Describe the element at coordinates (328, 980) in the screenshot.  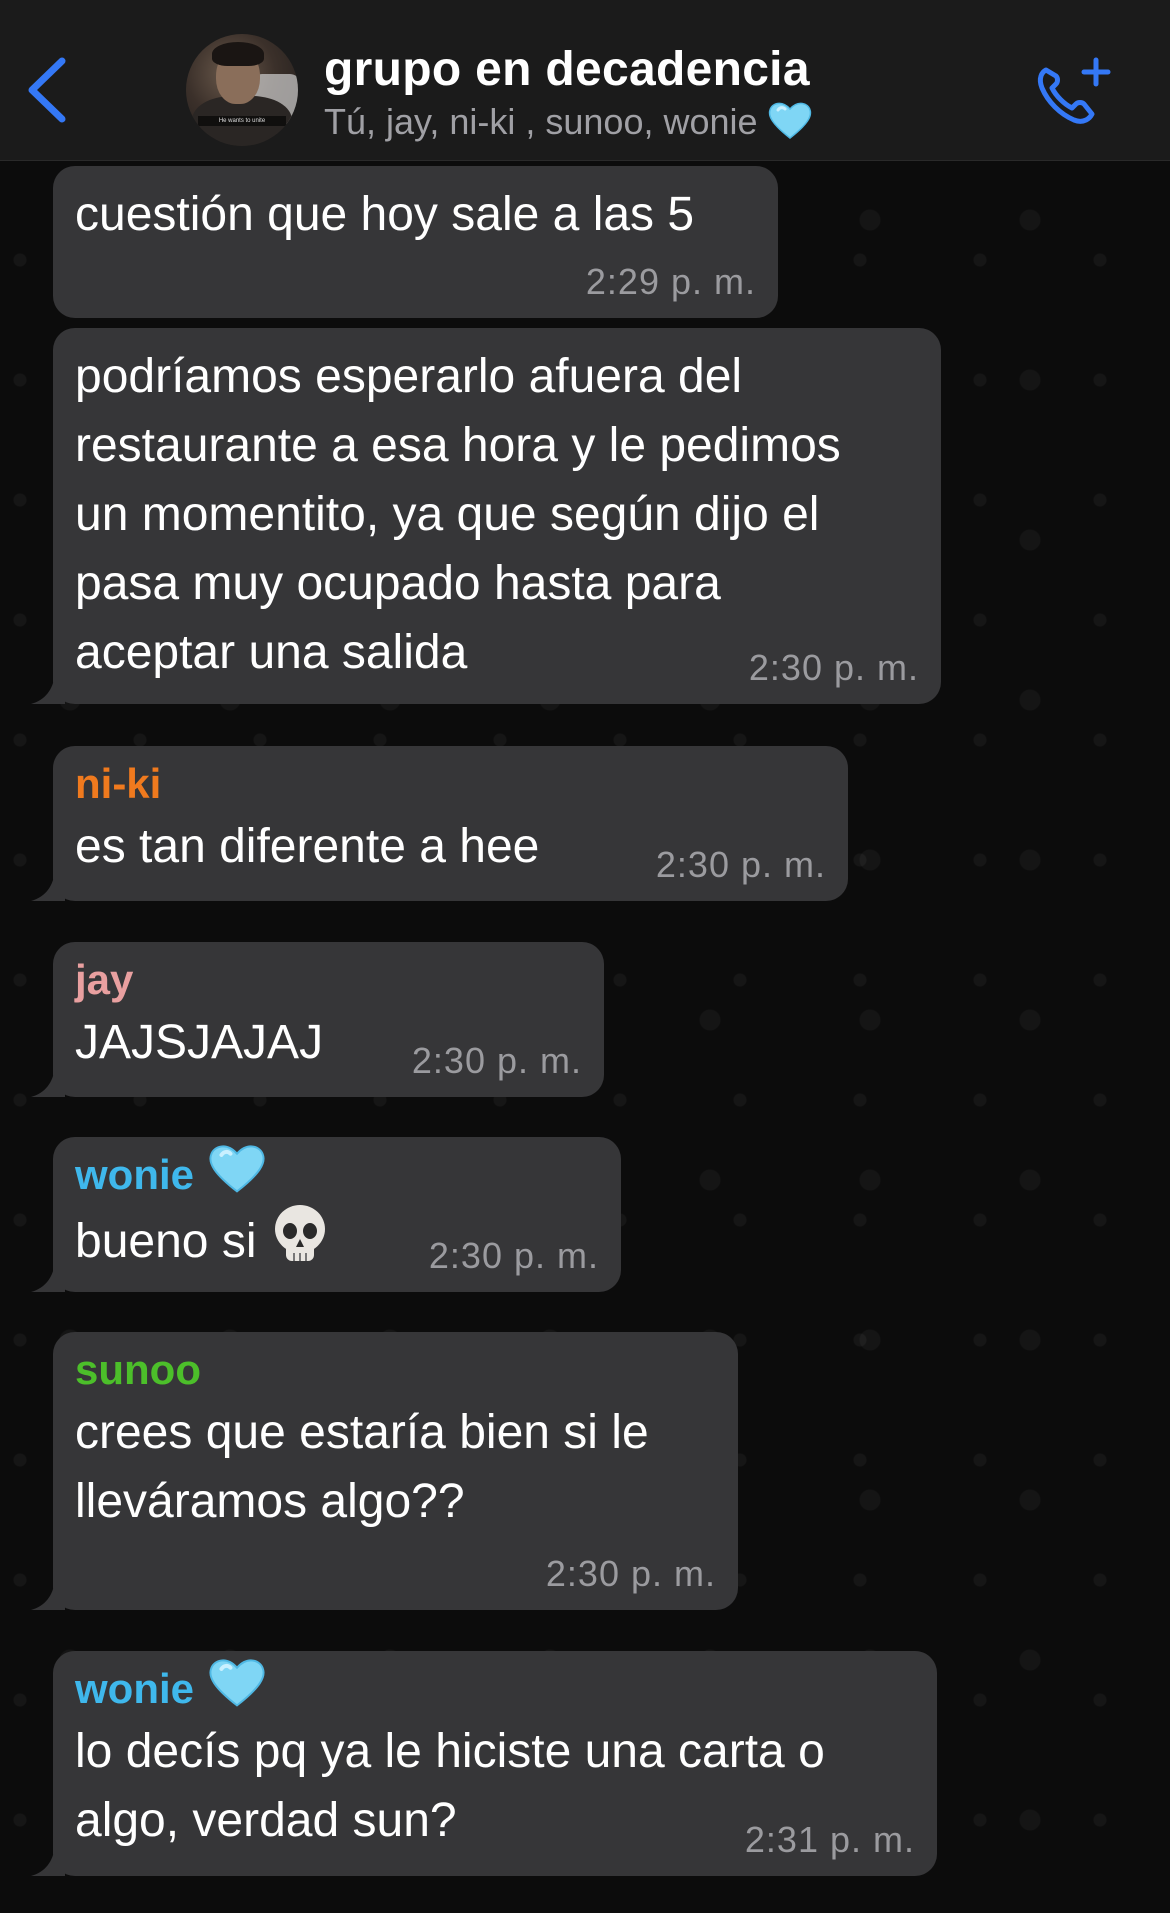
I see `sender-name: jay` at that location.